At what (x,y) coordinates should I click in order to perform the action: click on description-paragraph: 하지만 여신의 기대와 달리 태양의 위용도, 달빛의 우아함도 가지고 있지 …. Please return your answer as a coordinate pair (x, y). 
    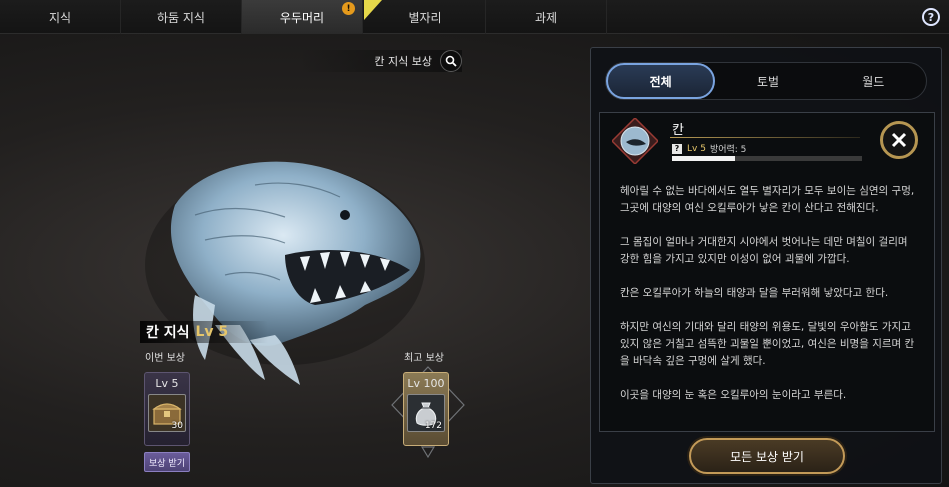
    Looking at the image, I should click on (767, 344).